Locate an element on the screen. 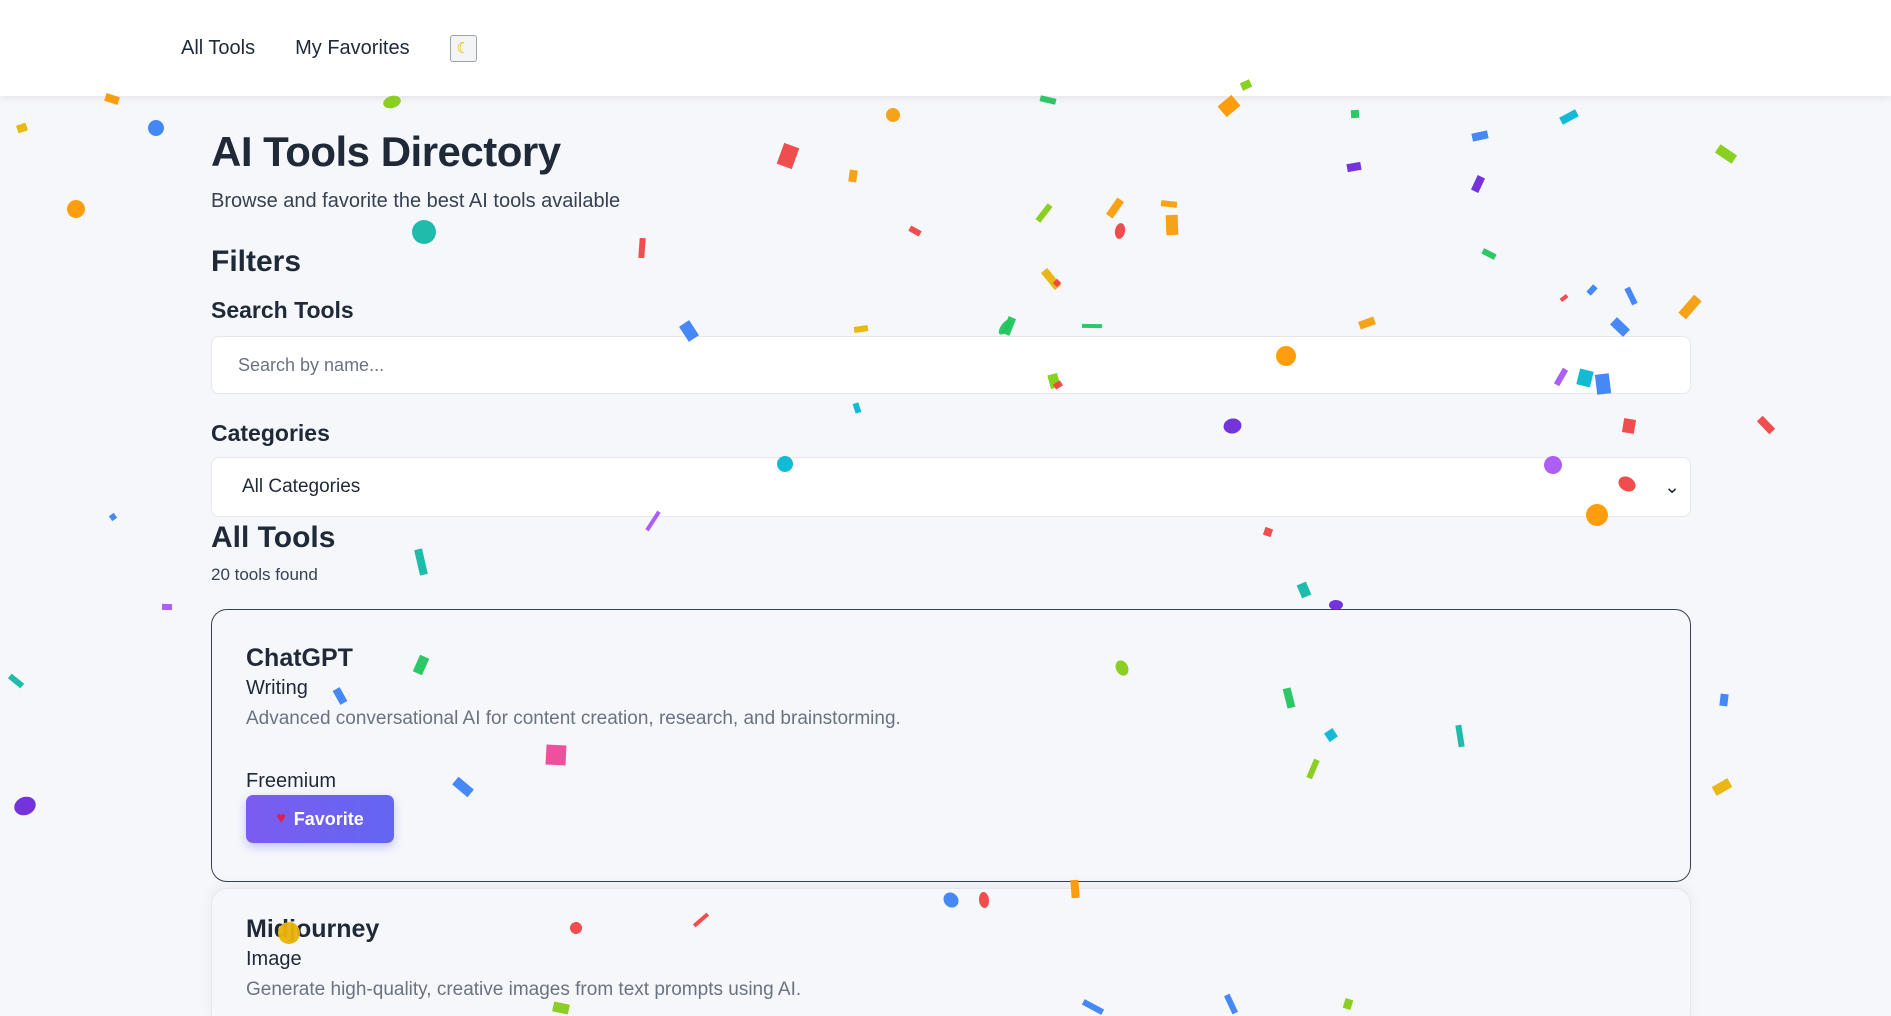  favorite-button: ♥ Favorite is located at coordinates (320, 819).